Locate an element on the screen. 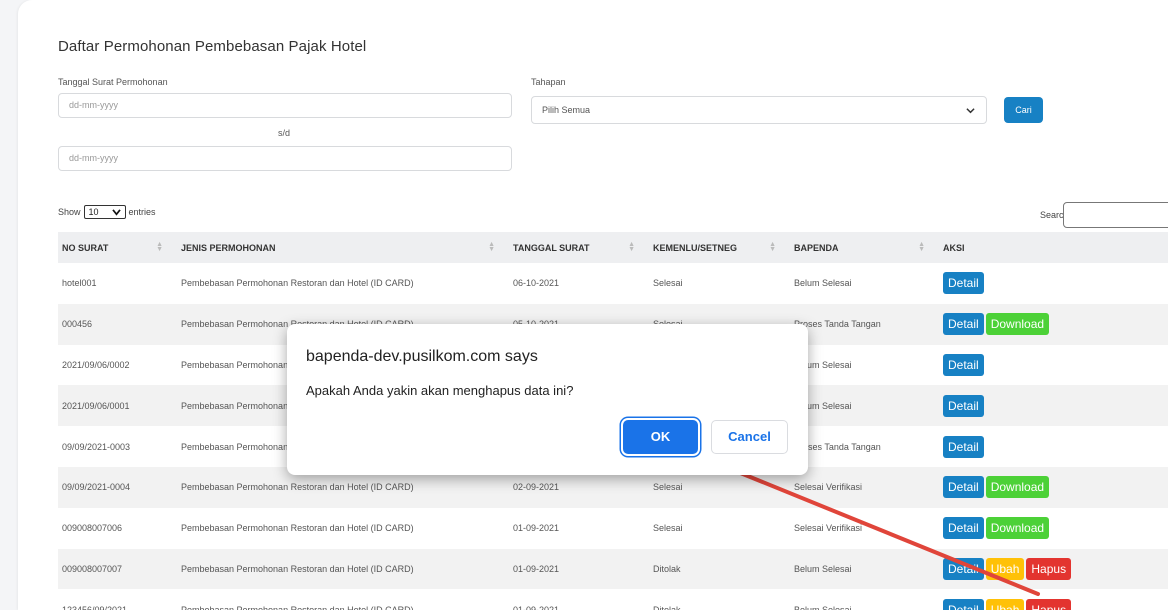  dialog-ok-button: OK is located at coordinates (660, 437).